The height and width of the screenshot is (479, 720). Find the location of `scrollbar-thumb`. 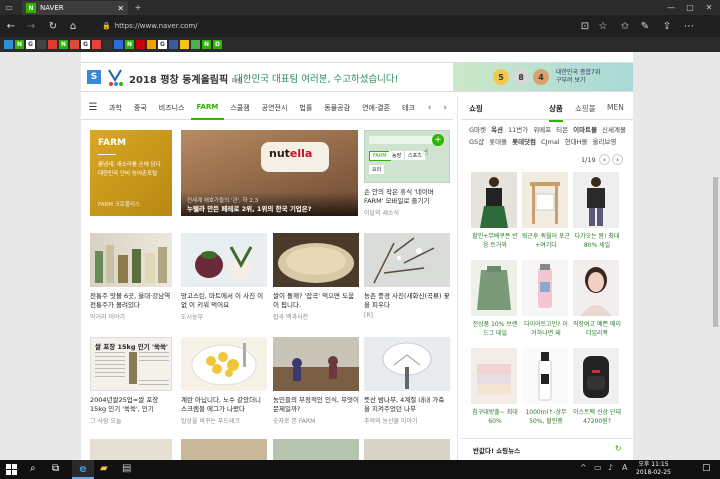

scrollbar-thumb is located at coordinates (715, 252).